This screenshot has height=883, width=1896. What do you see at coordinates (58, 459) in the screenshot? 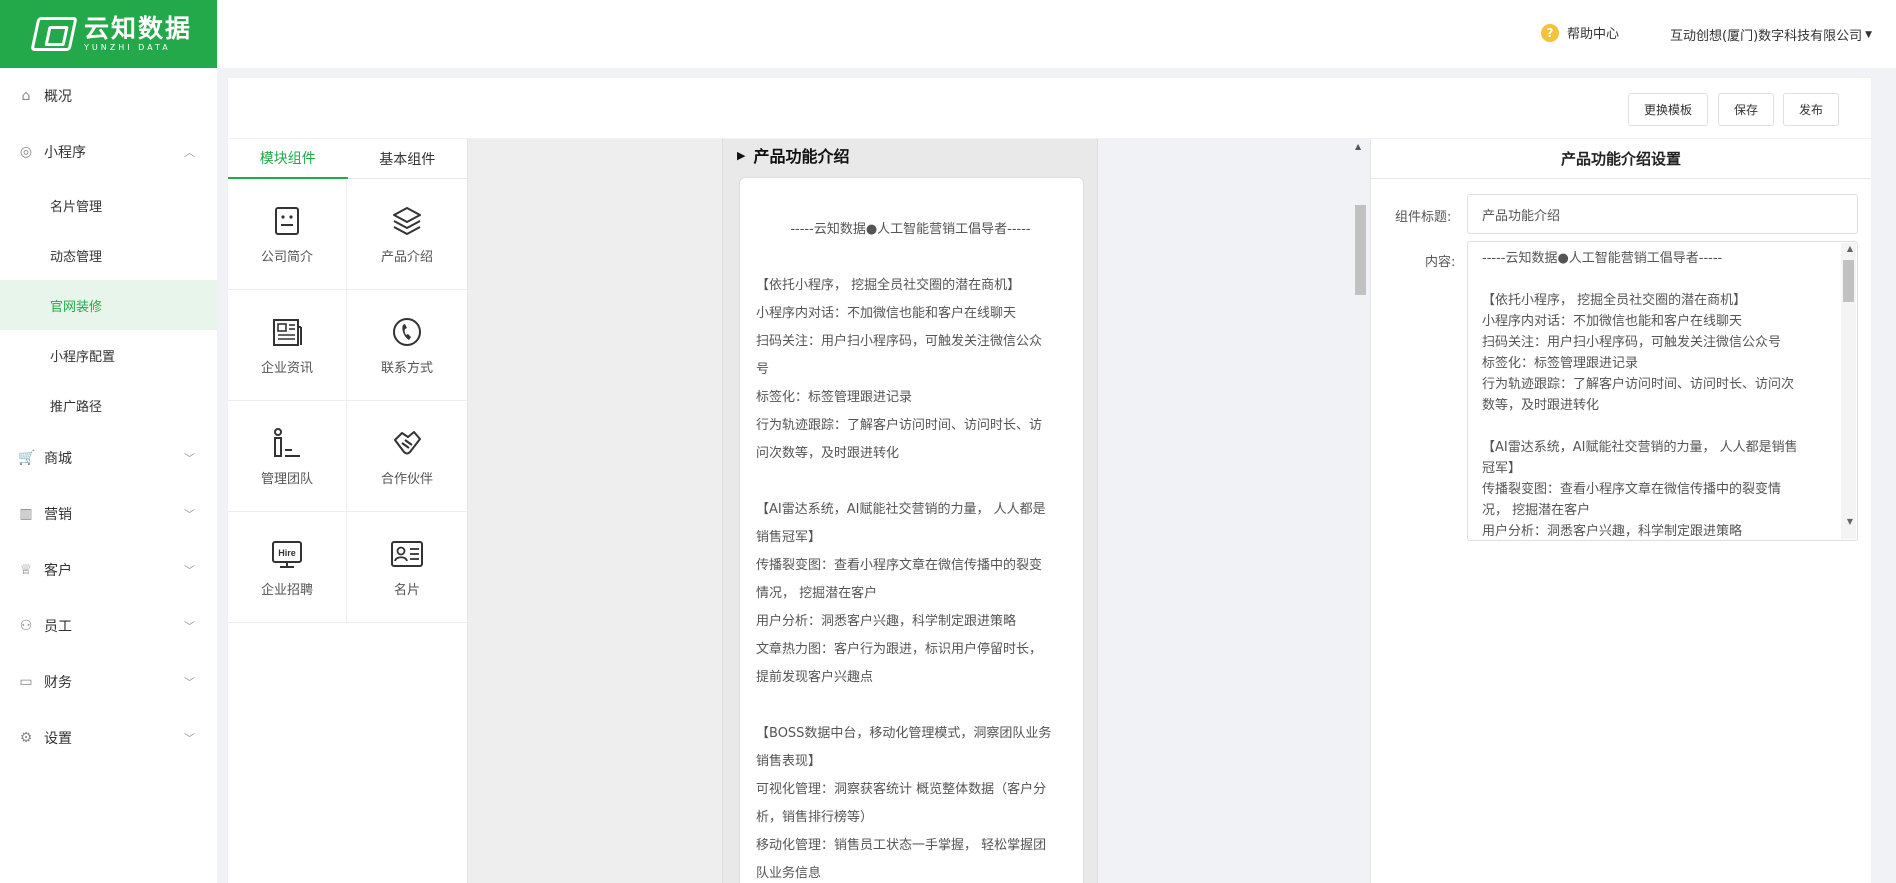
I see `sidebar-item-label: 商城` at bounding box center [58, 459].